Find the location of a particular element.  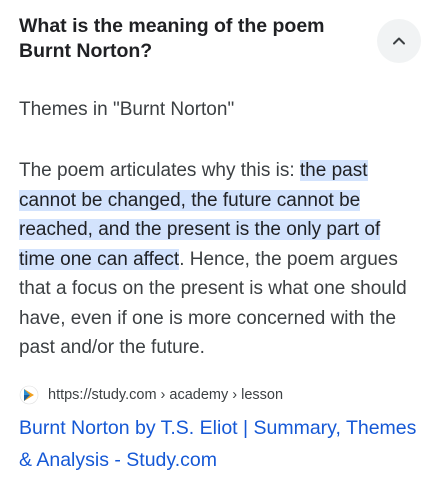

answer-heading: Themes in "Burnt Norton" is located at coordinates (127, 109).